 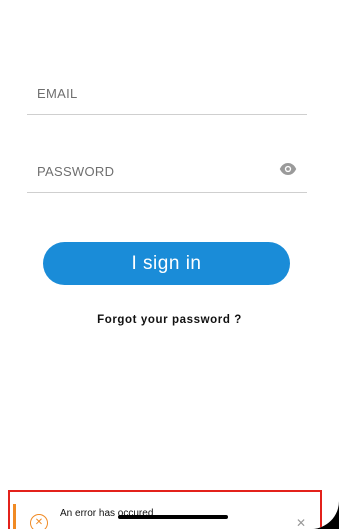 I want to click on password-field: PASSWORD, so click(x=167, y=177).